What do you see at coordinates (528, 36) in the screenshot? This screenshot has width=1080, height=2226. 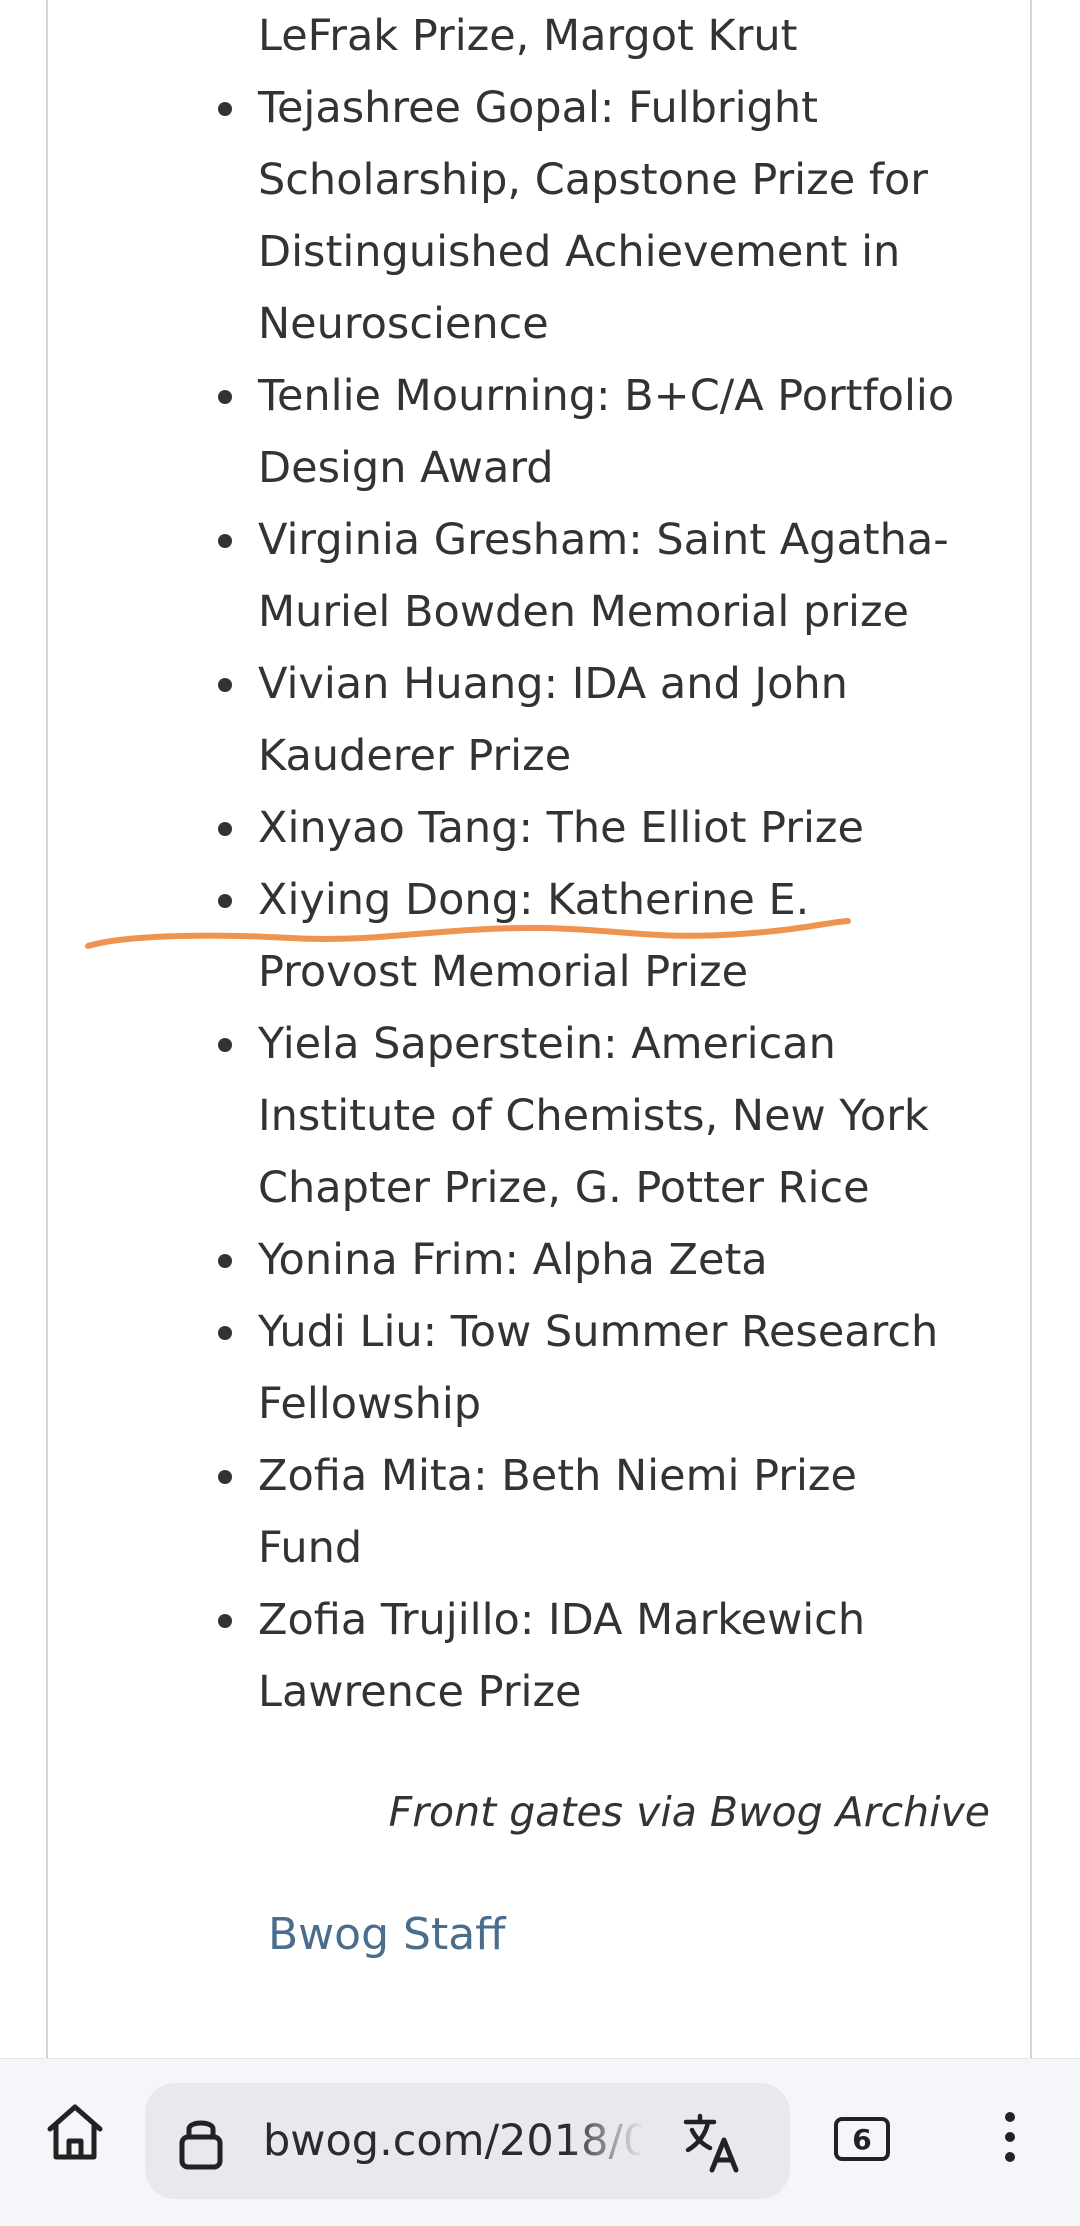 I see `previous-item-continuation: LeFrak Prize, Margot Krut` at bounding box center [528, 36].